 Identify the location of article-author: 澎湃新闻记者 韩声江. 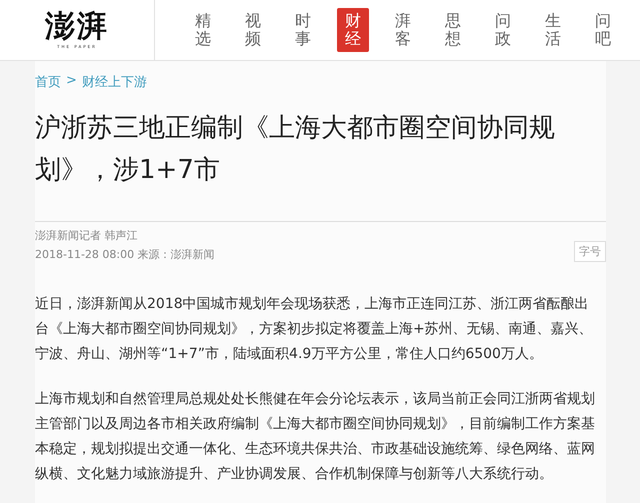
(86, 235).